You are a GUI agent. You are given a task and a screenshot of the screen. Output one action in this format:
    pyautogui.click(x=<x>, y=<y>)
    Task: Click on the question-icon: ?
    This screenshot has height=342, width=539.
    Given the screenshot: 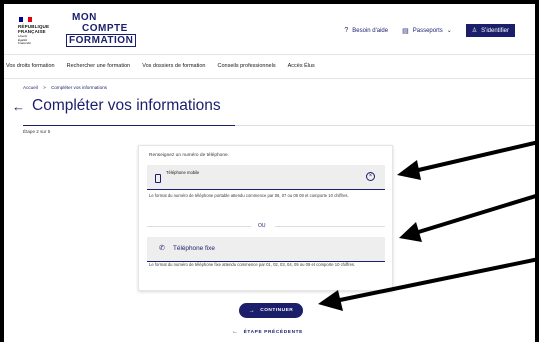 What is the action you would take?
    pyautogui.click(x=346, y=30)
    